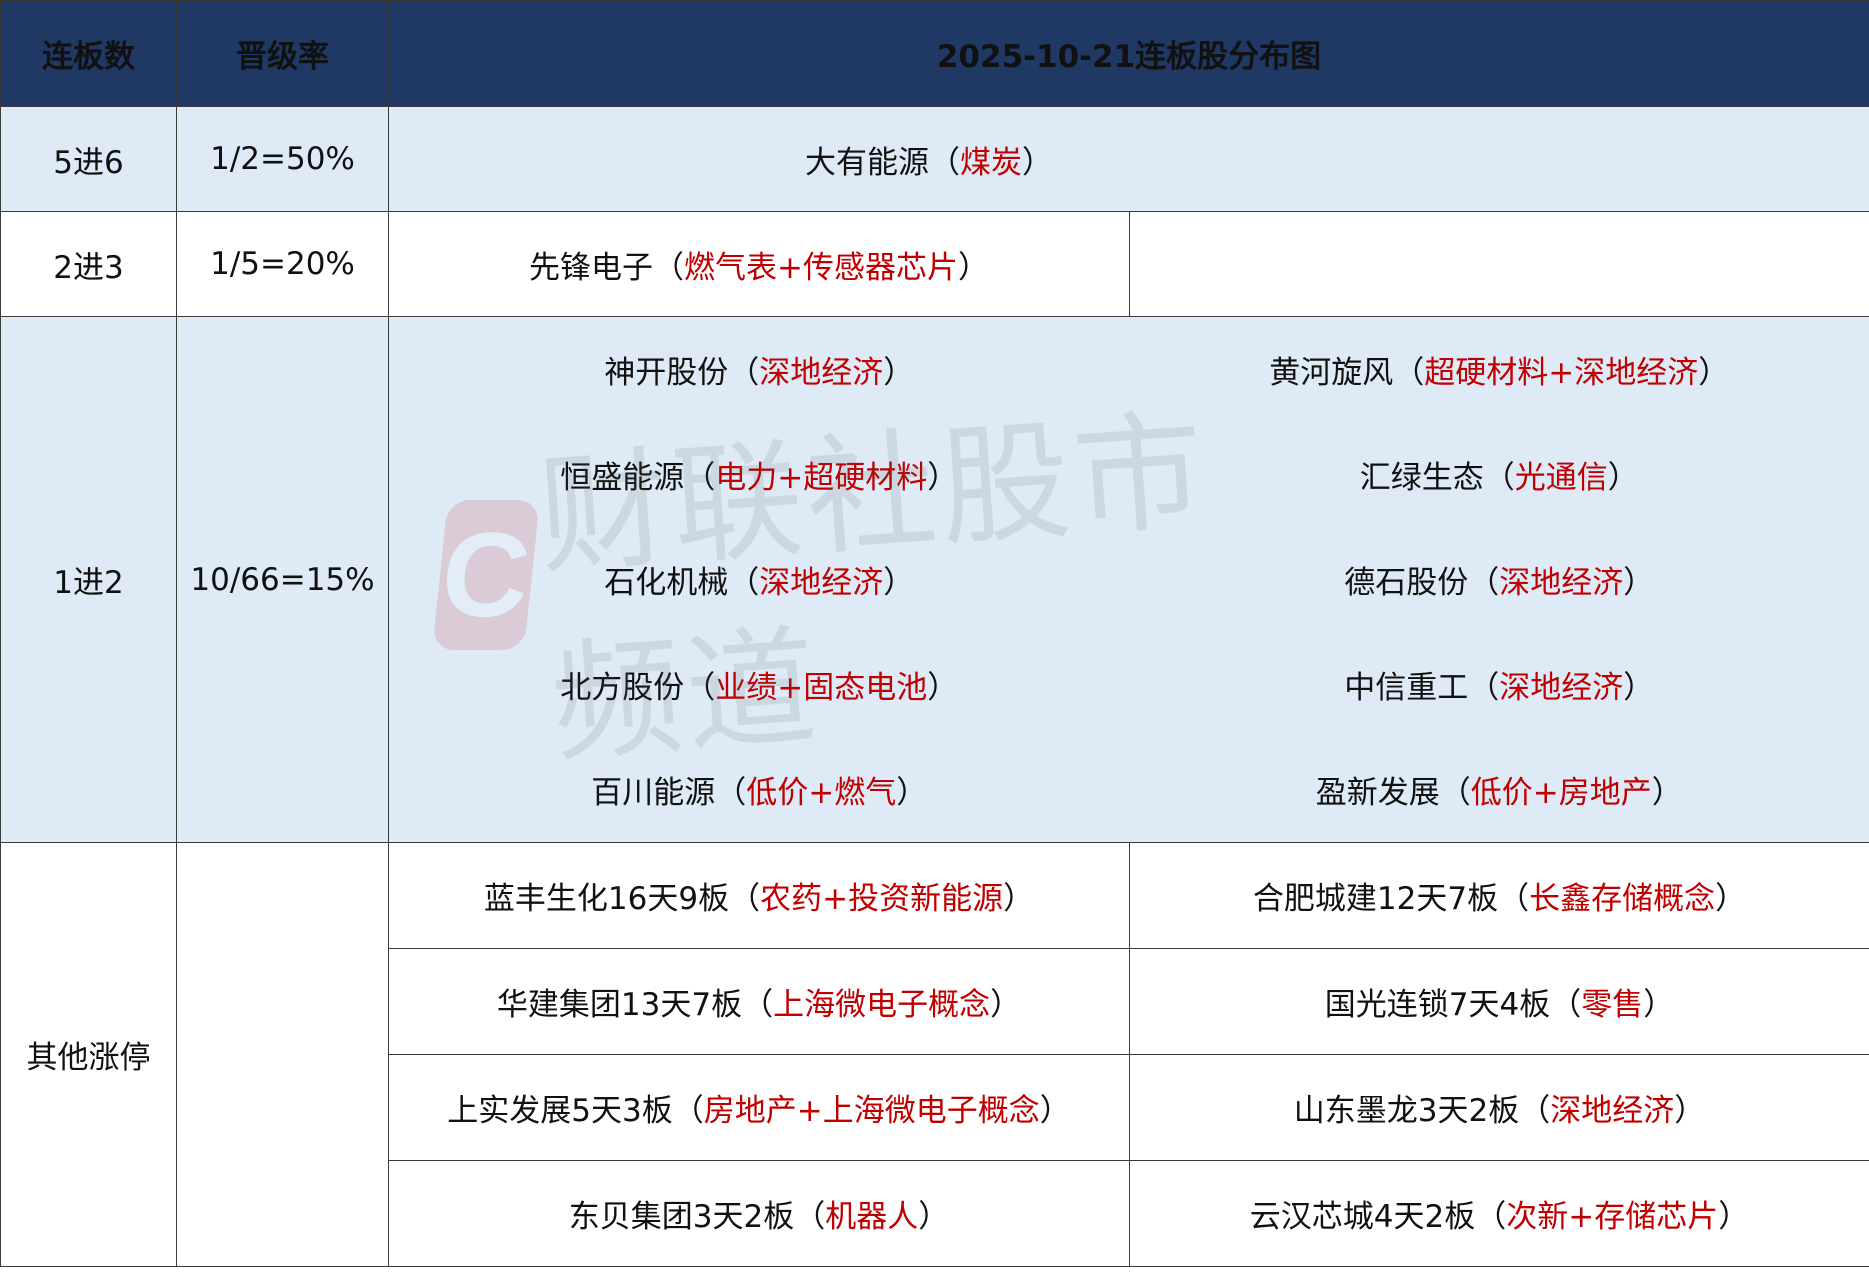  I want to click on stock-entry: 上实发展5天3板（房地产+上海微电子概念）, so click(758, 1111).